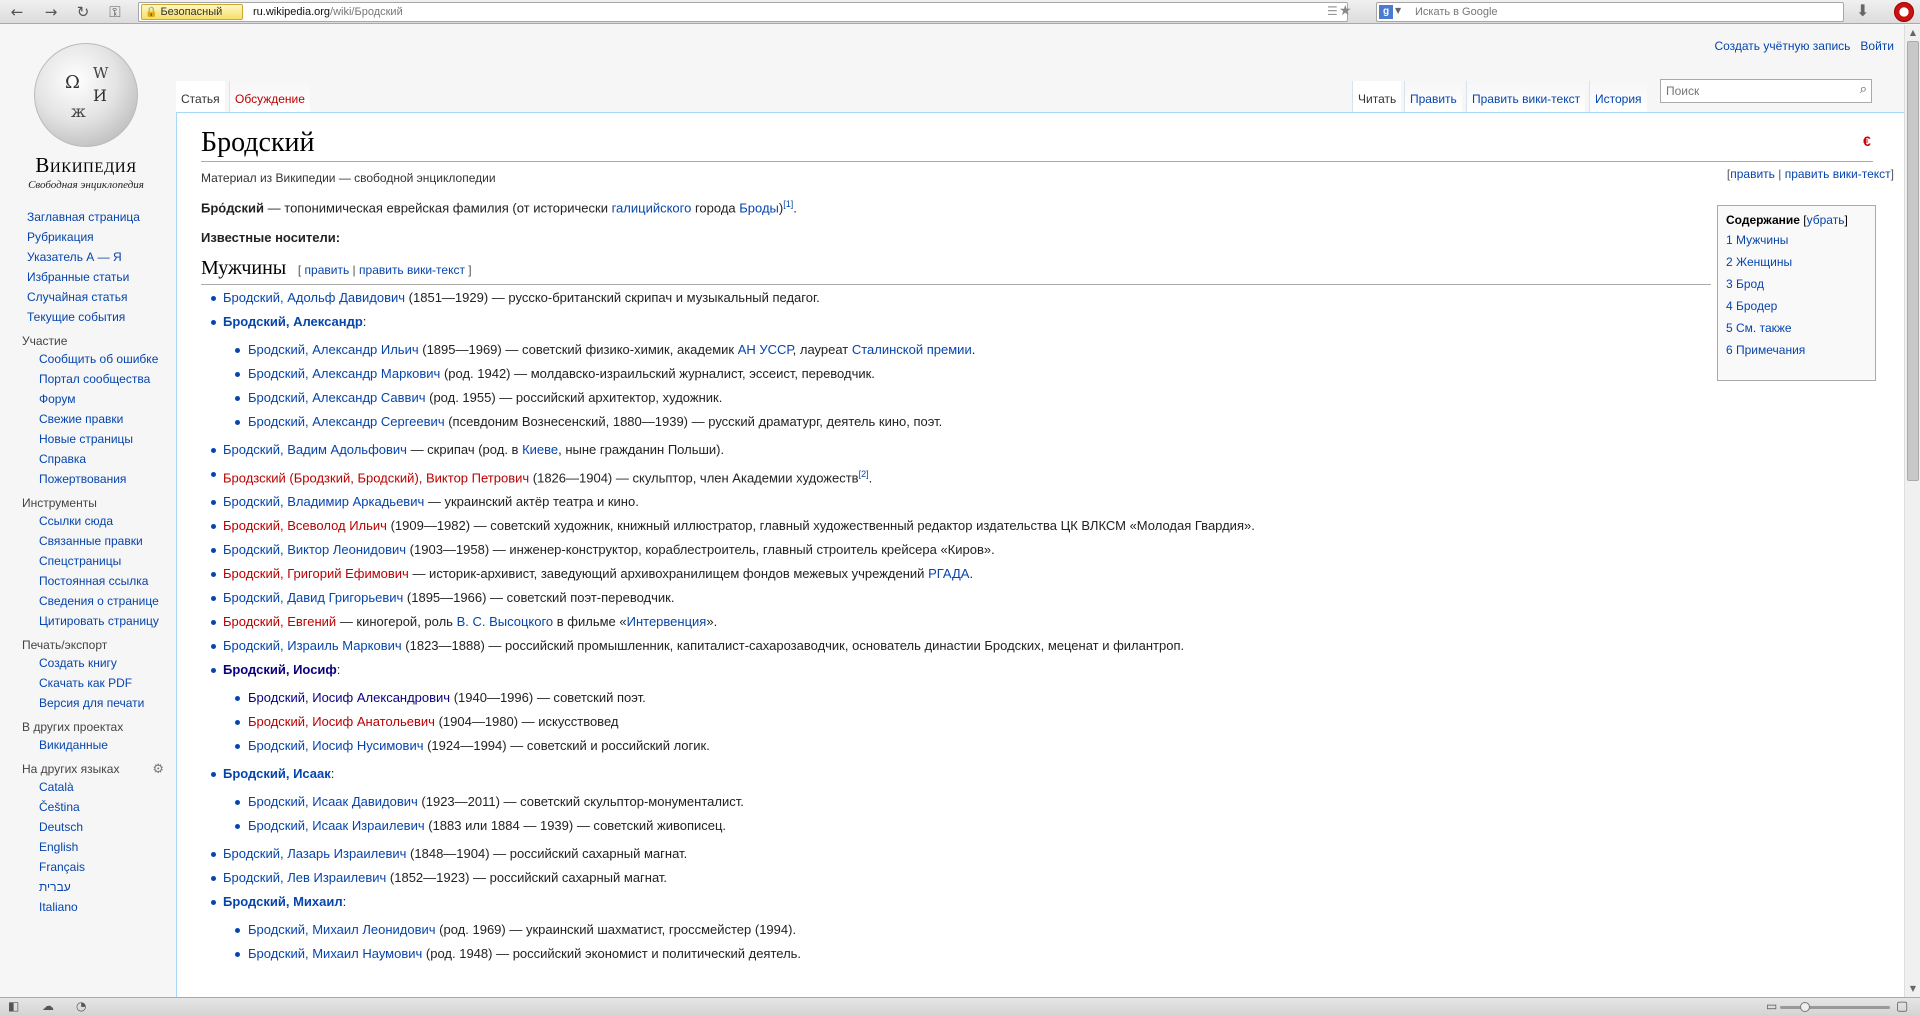  I want to click on person-link: Бродский, Иосиф, so click(280, 669).